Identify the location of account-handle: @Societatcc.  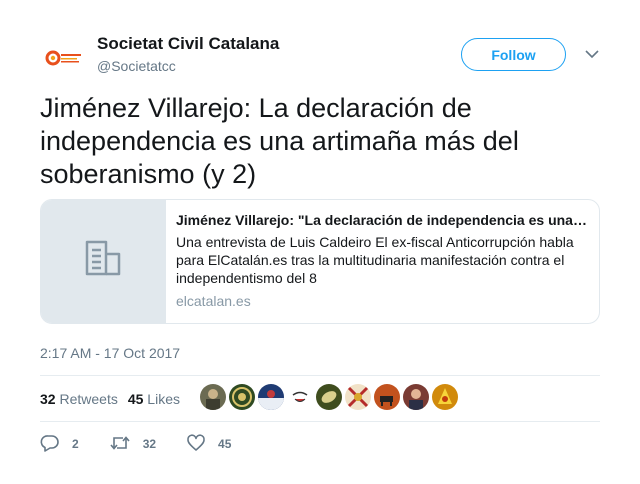
(136, 66).